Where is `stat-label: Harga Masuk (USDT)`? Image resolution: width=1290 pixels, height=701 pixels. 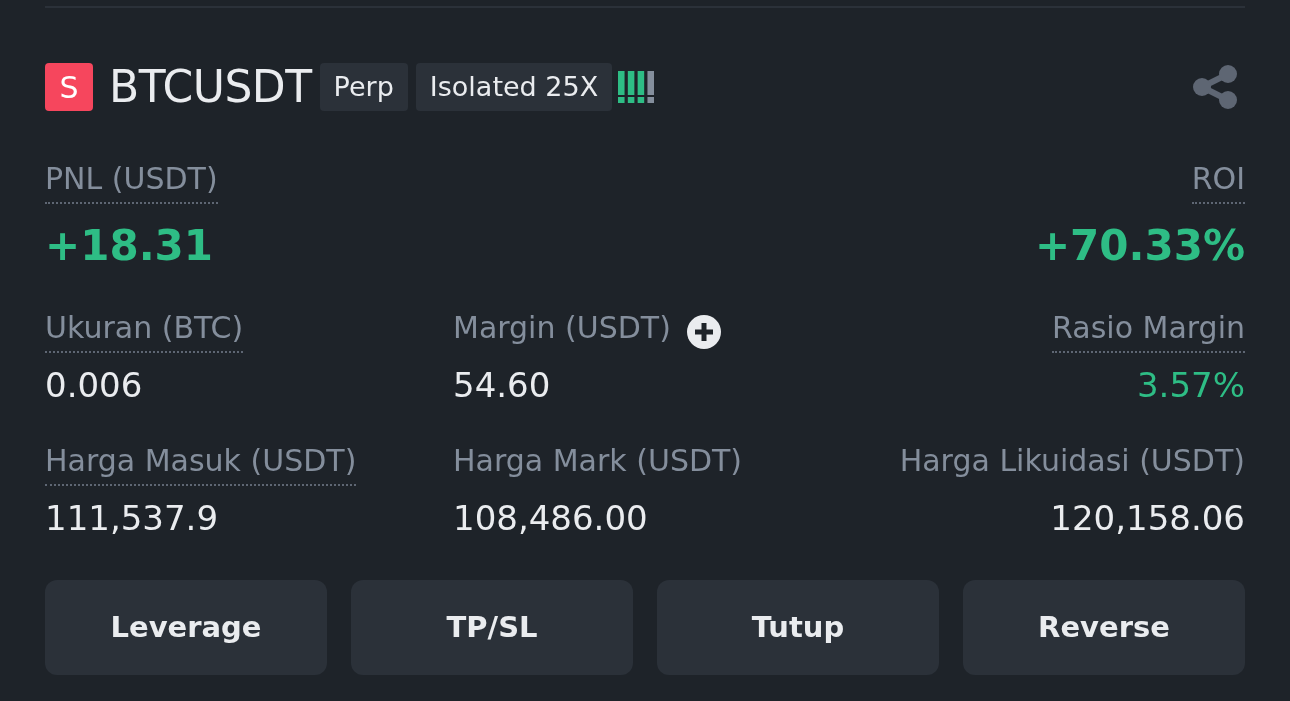 stat-label: Harga Masuk (USDT) is located at coordinates (201, 464).